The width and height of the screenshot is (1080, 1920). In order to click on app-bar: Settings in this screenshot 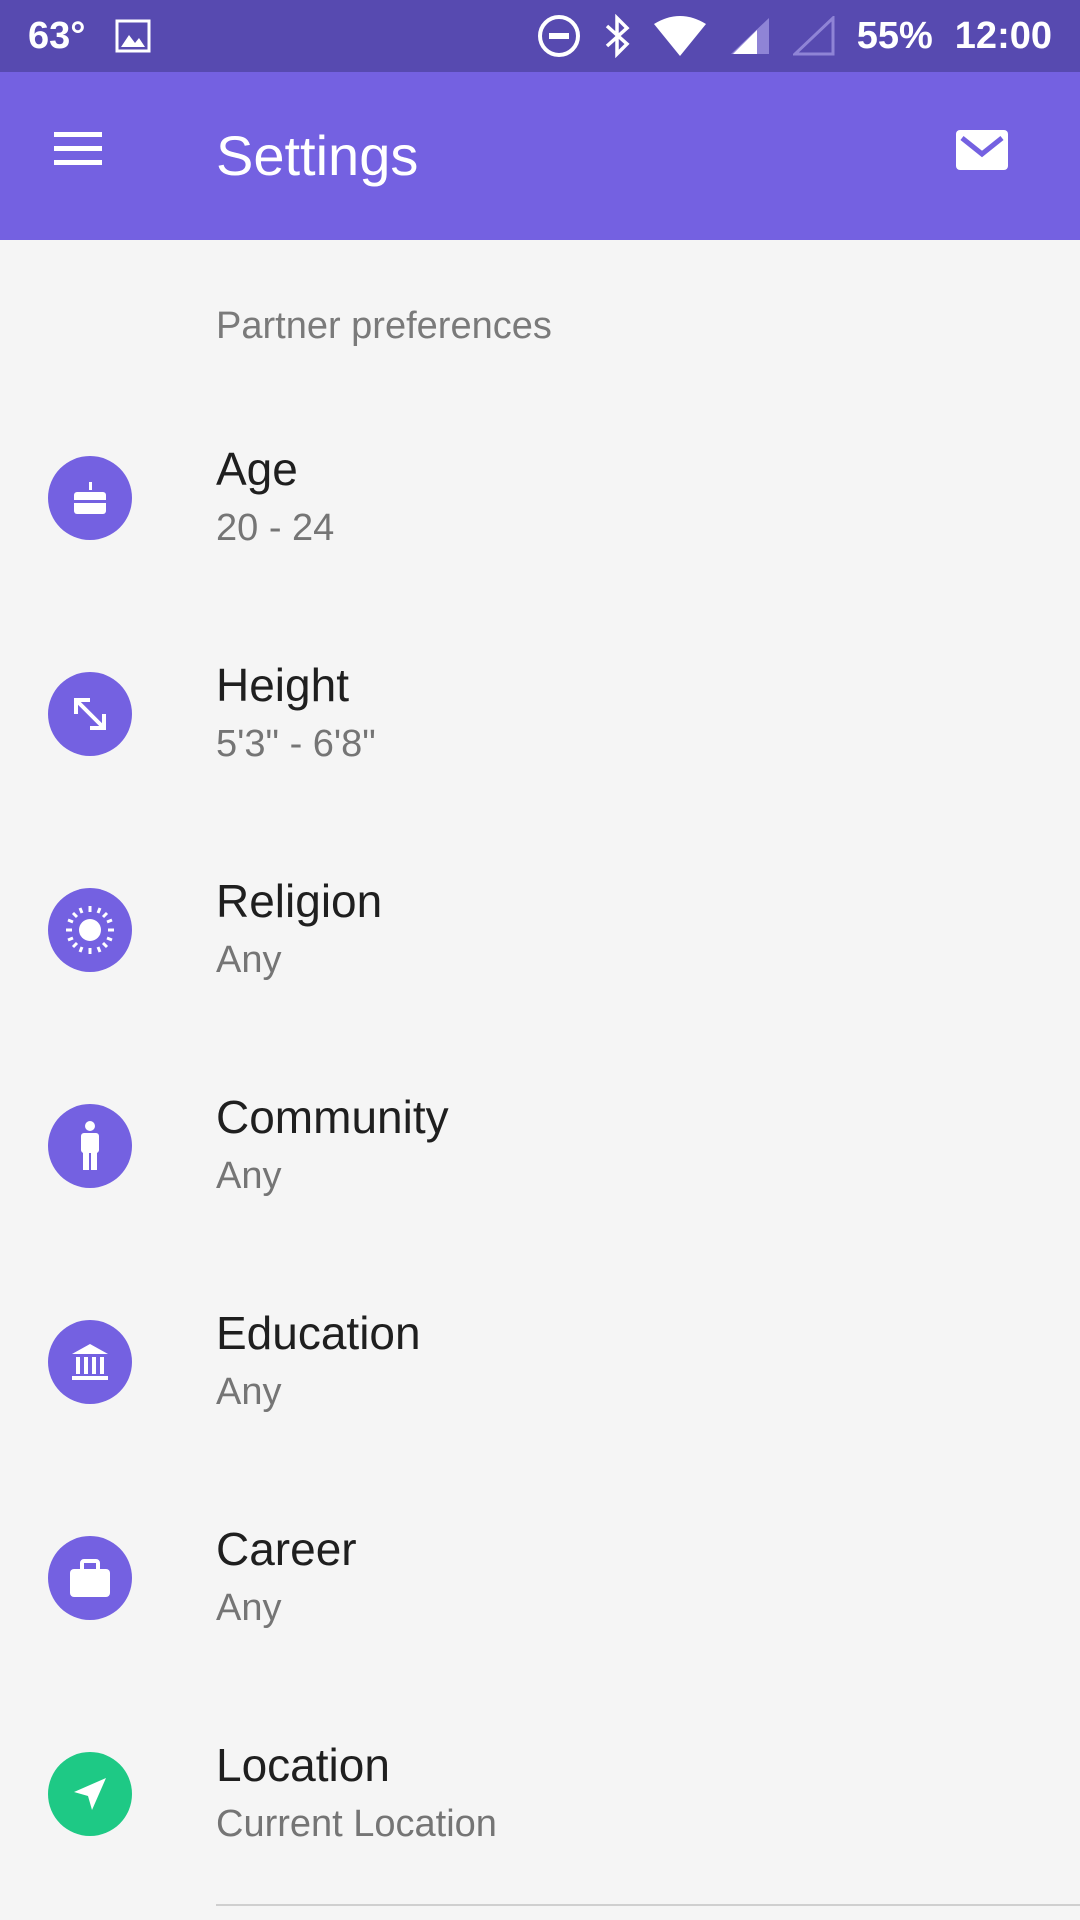, I will do `click(540, 156)`.